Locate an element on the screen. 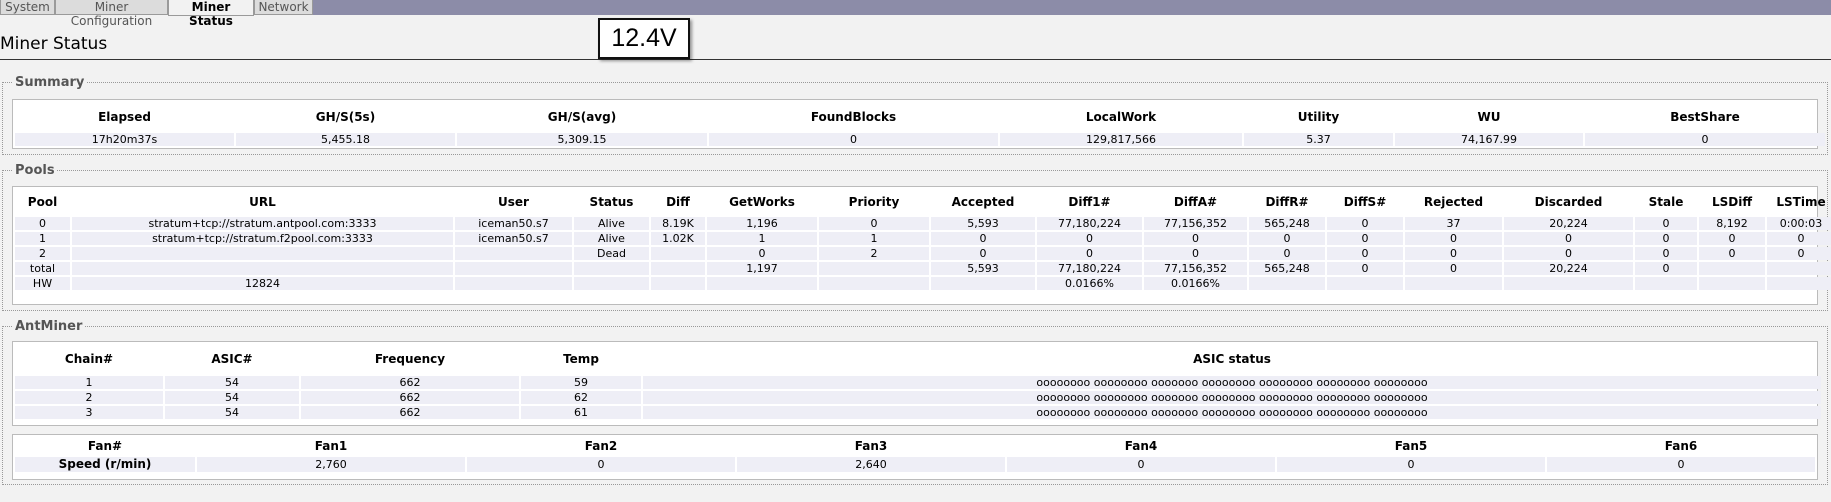  column-header: Fan3 is located at coordinates (871, 446).